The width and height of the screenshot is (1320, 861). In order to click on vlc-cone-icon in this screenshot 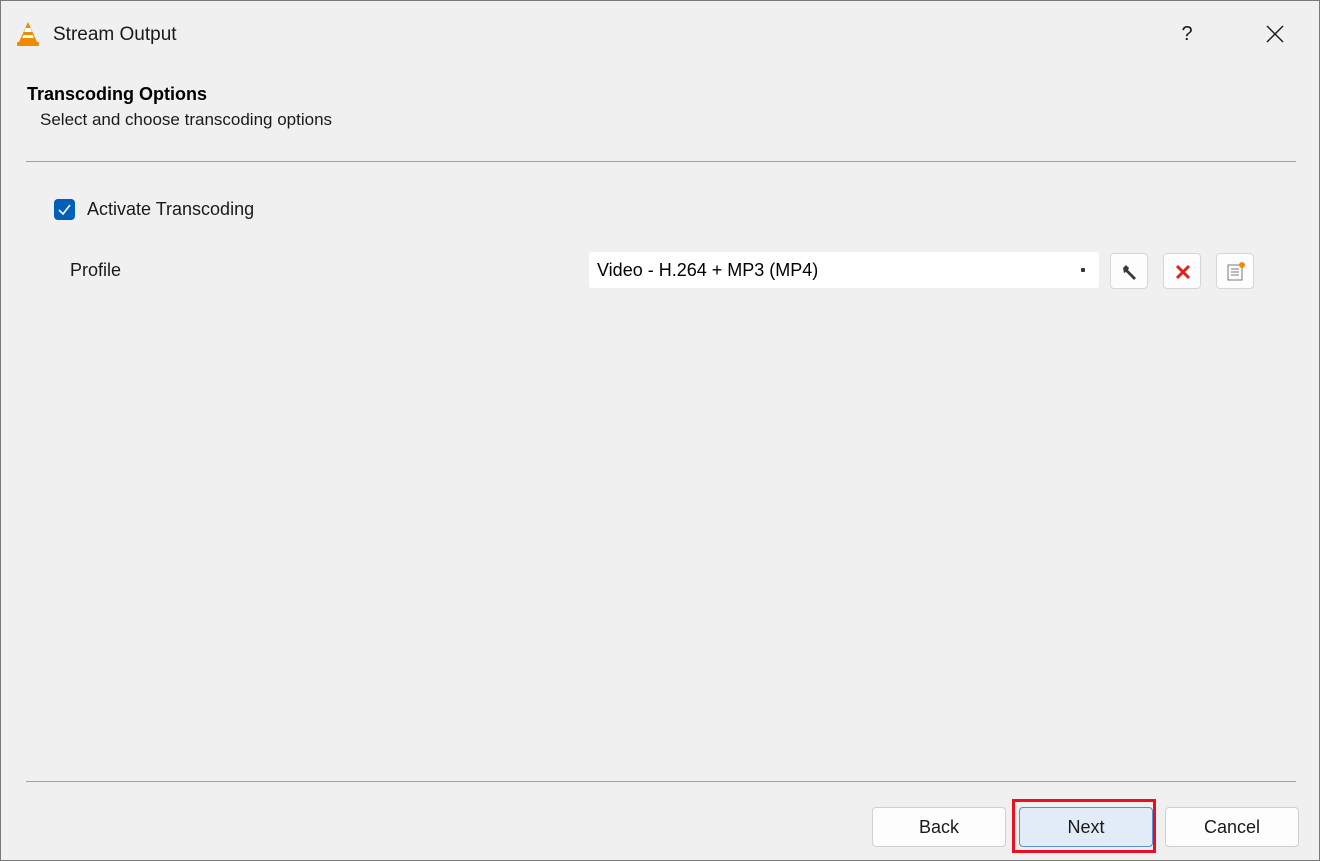, I will do `click(28, 34)`.